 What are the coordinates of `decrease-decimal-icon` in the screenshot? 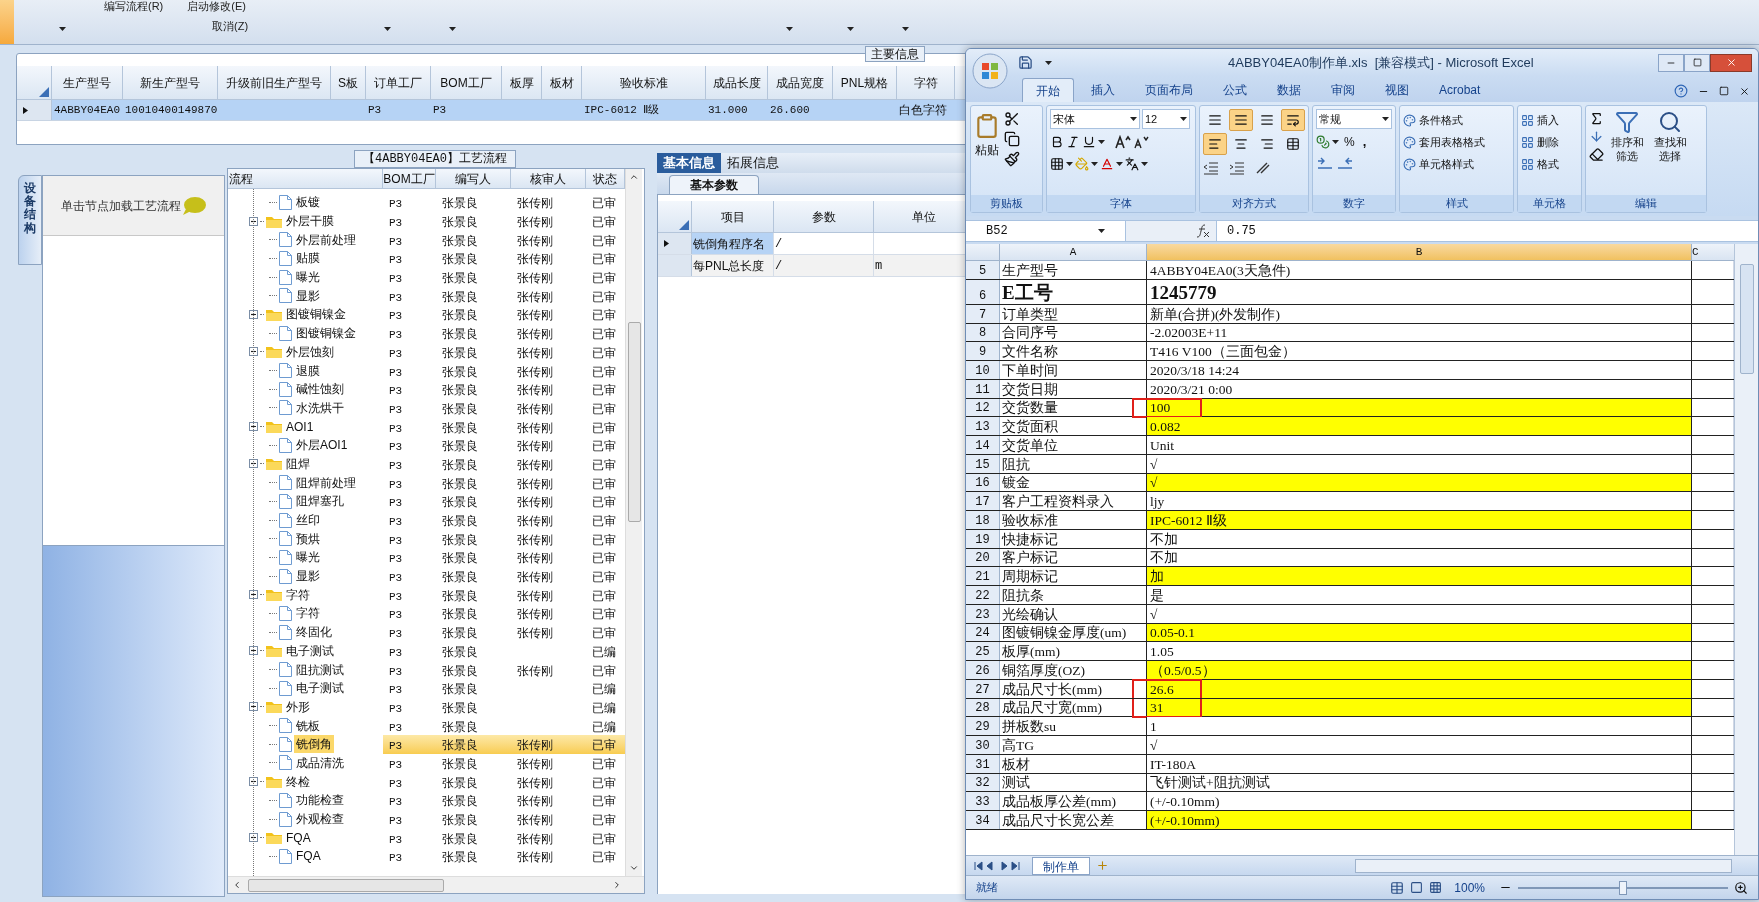 It's located at (1345, 164).